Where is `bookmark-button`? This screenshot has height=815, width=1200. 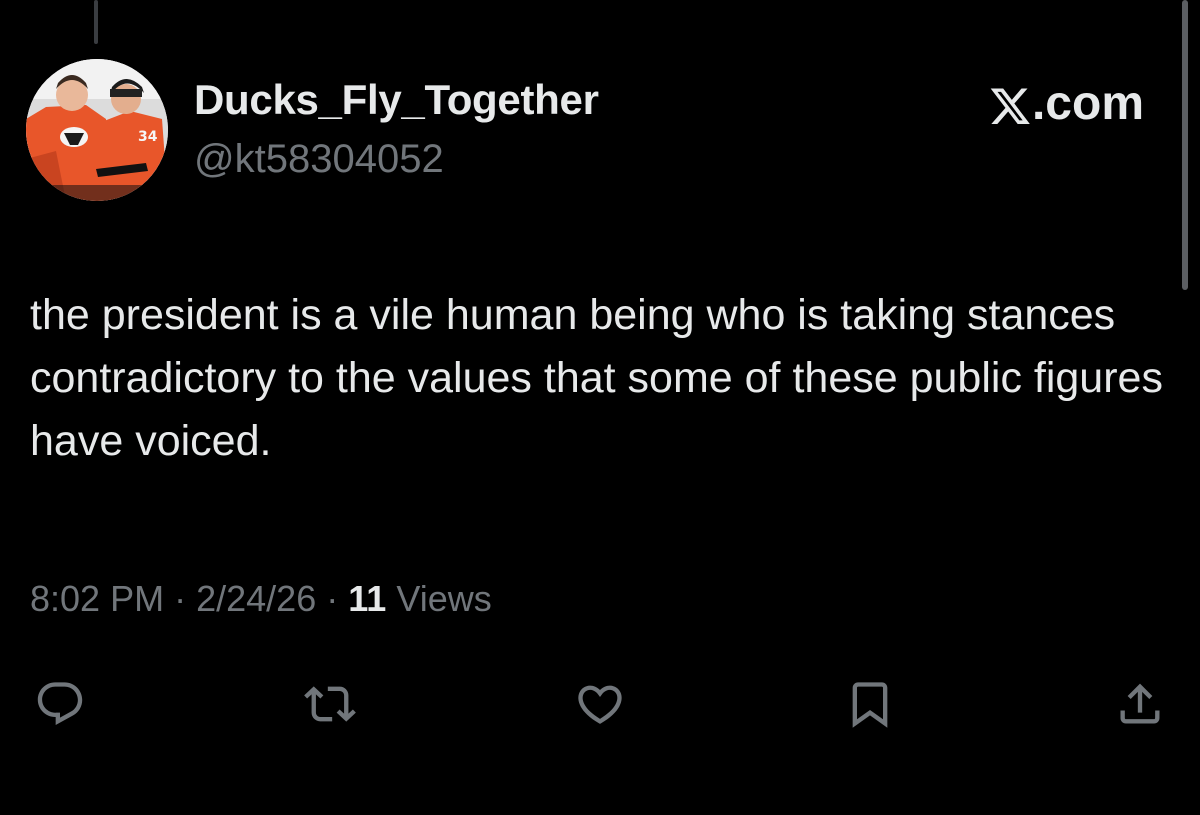
bookmark-button is located at coordinates (870, 704).